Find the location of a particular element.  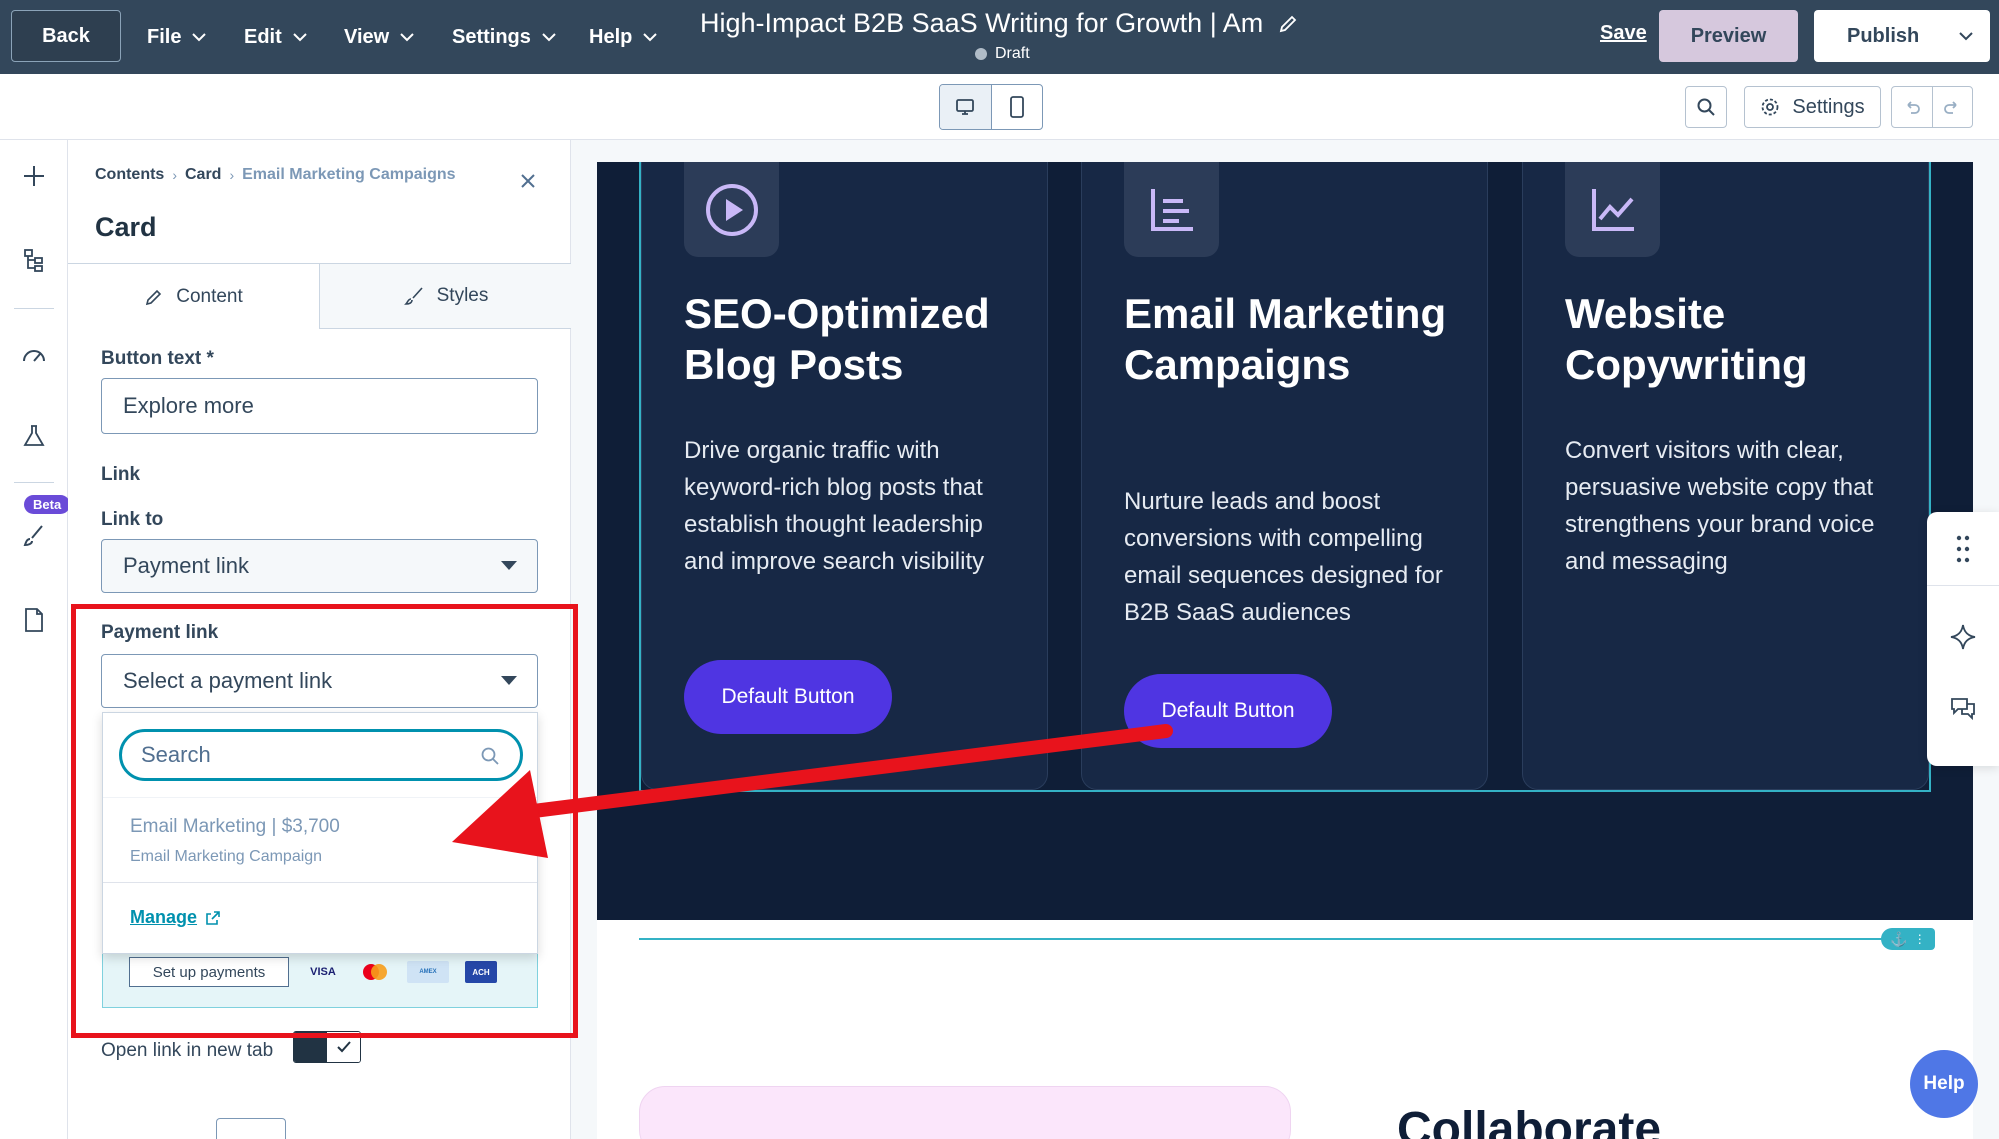

menu-file-label: File is located at coordinates (164, 36).